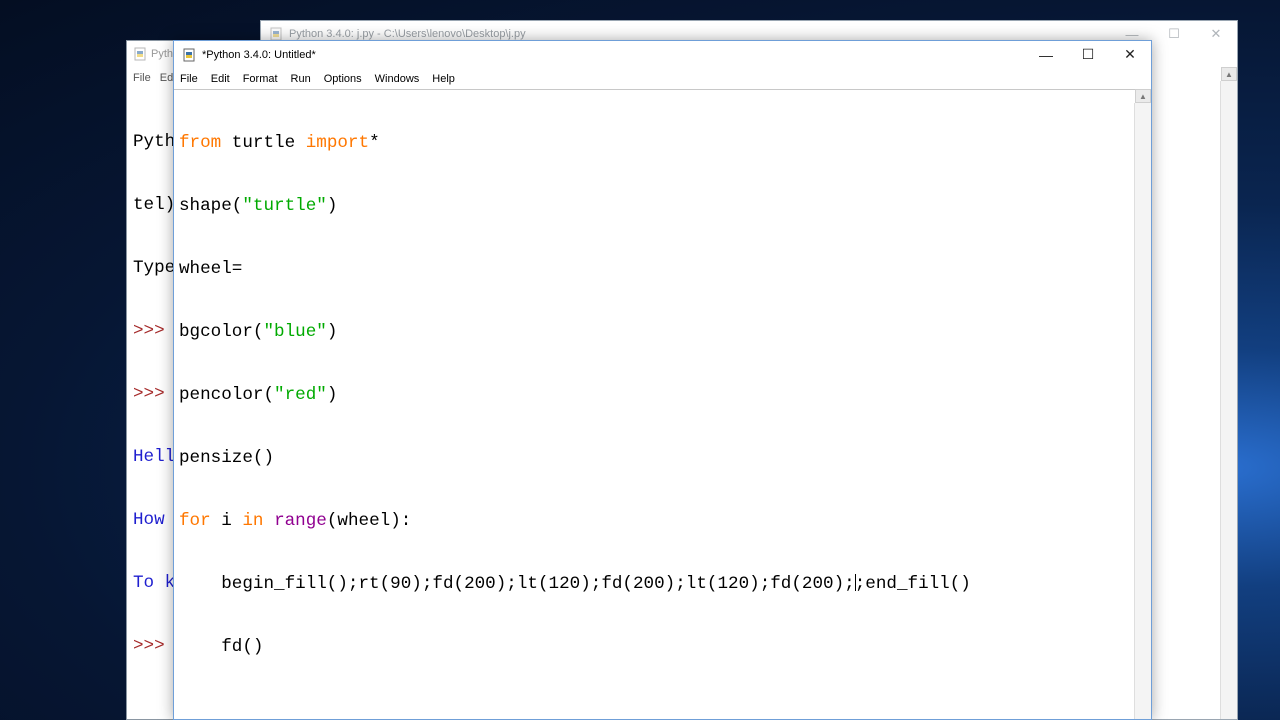 This screenshot has height=720, width=1280. What do you see at coordinates (1228, 400) in the screenshot?
I see `background-scrollbar` at bounding box center [1228, 400].